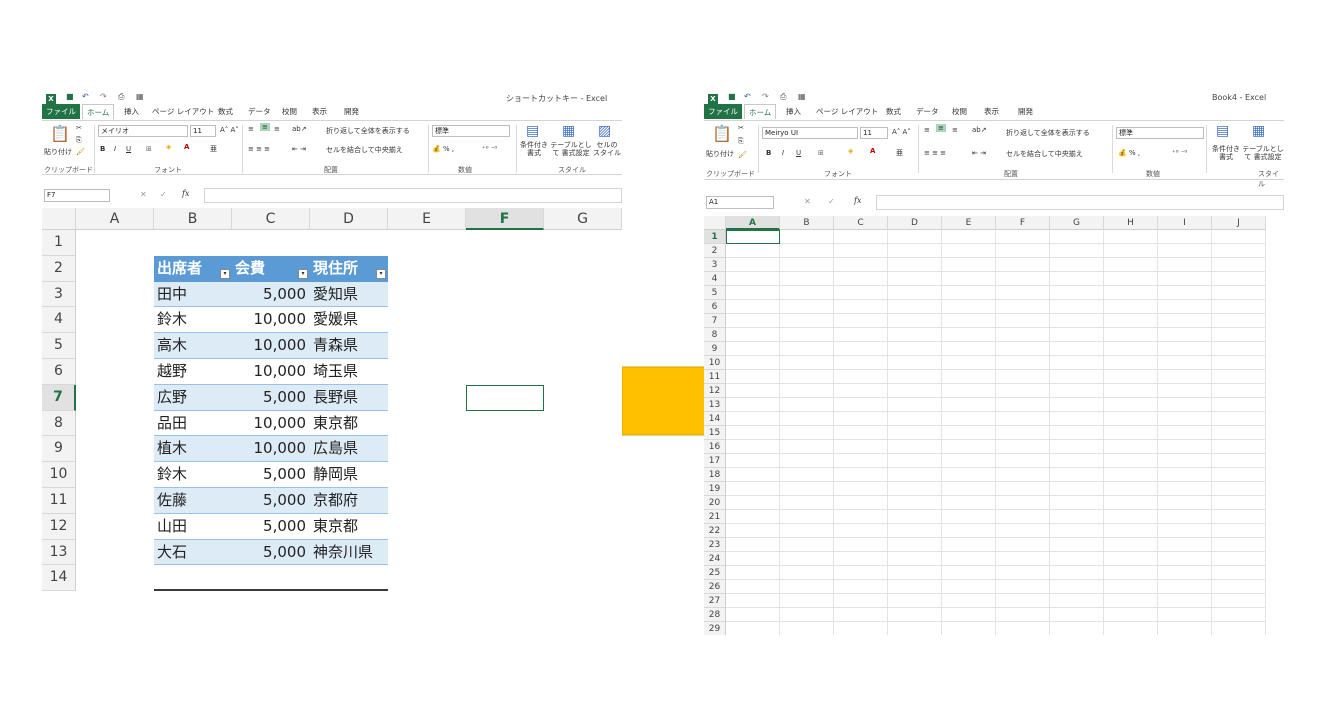 This screenshot has width=1318, height=702. What do you see at coordinates (505, 397) in the screenshot?
I see `active-cell-F7` at bounding box center [505, 397].